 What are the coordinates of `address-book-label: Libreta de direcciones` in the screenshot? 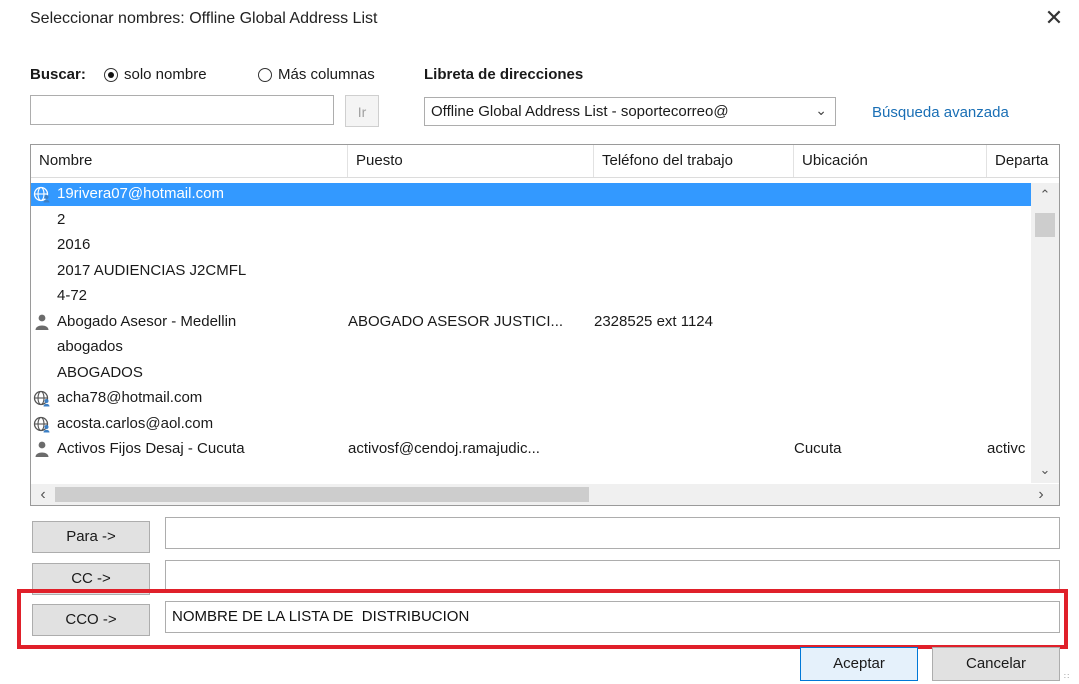 It's located at (504, 74).